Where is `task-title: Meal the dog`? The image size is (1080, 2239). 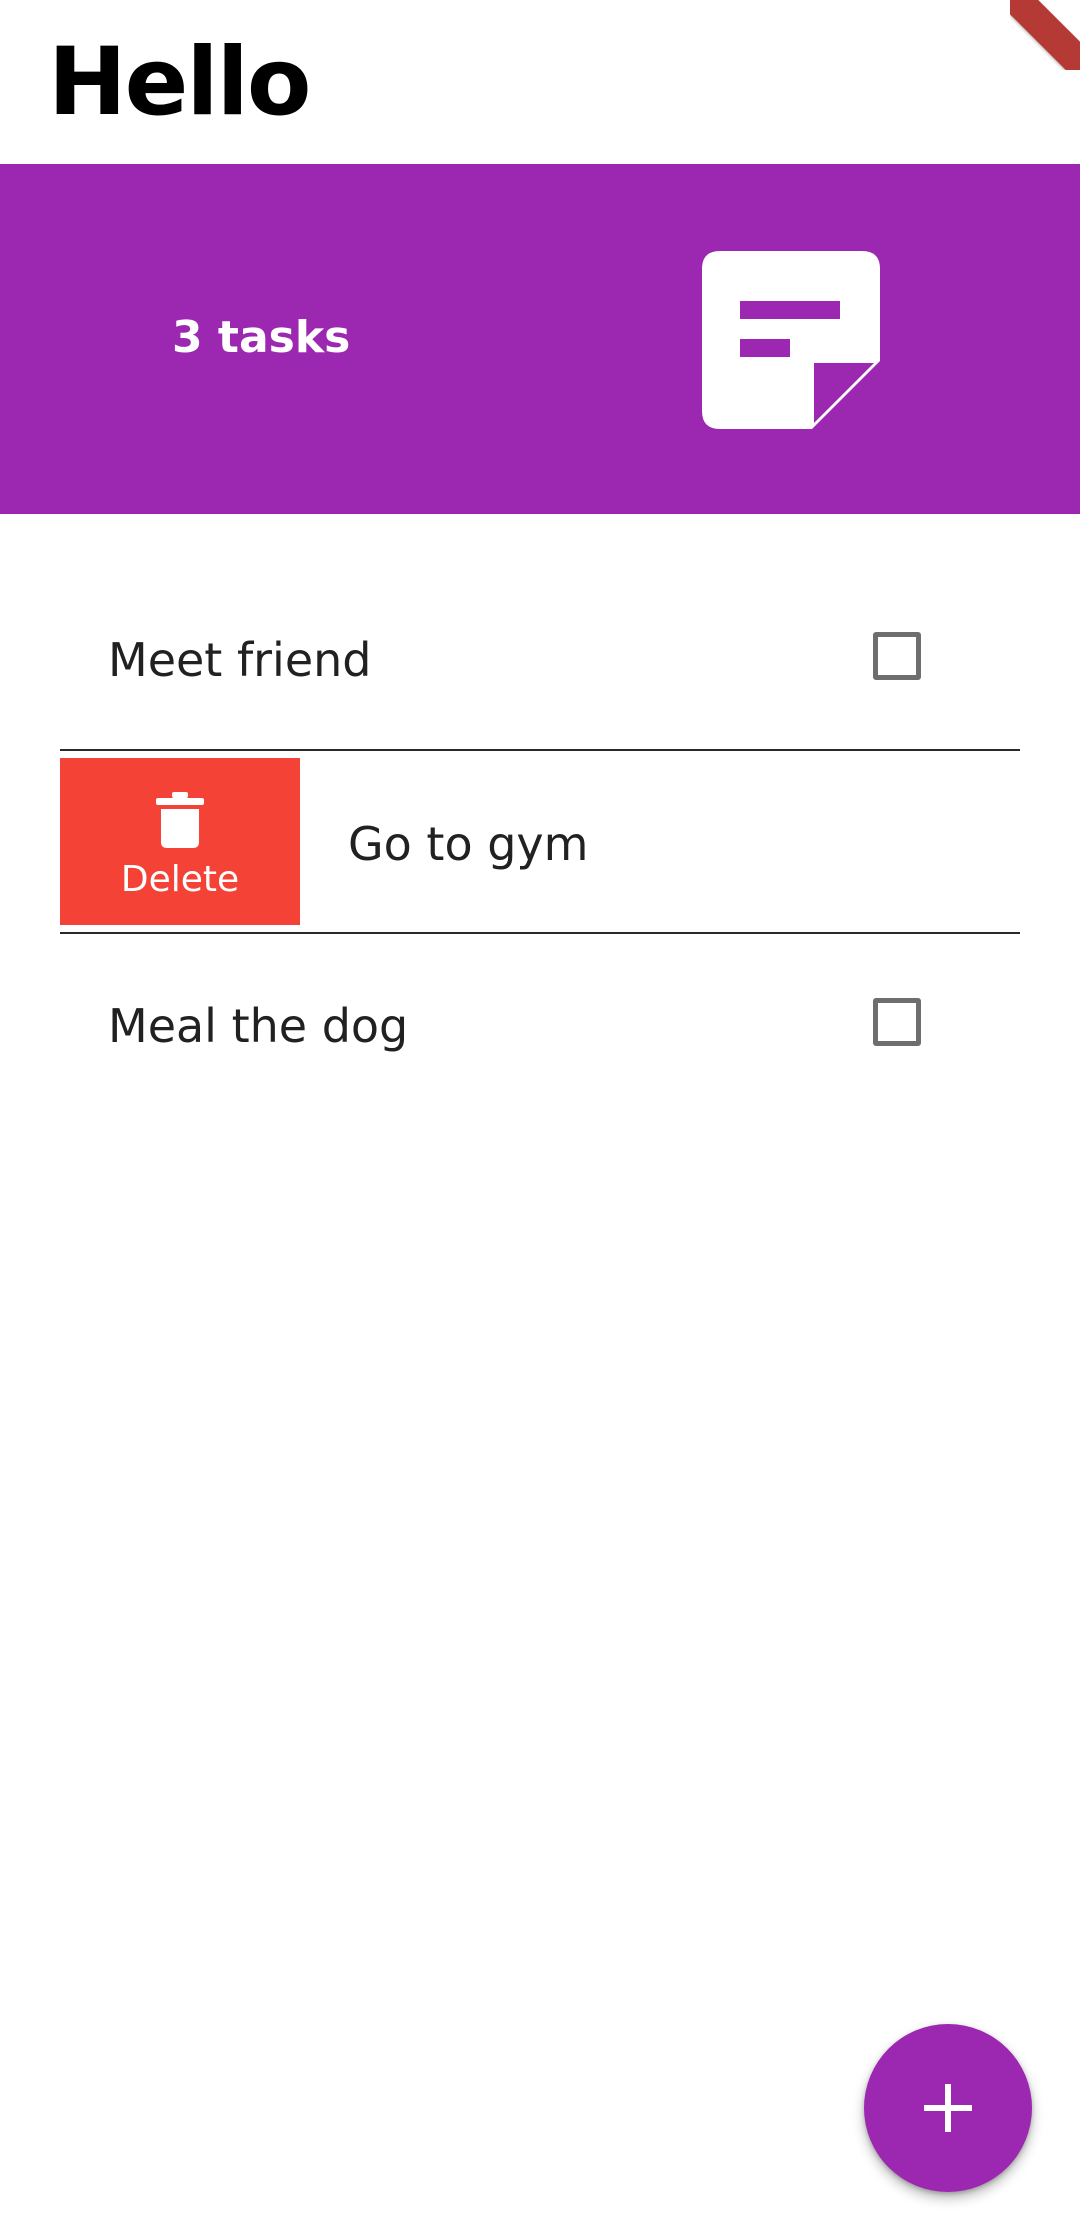
task-title: Meal the dog is located at coordinates (258, 1026).